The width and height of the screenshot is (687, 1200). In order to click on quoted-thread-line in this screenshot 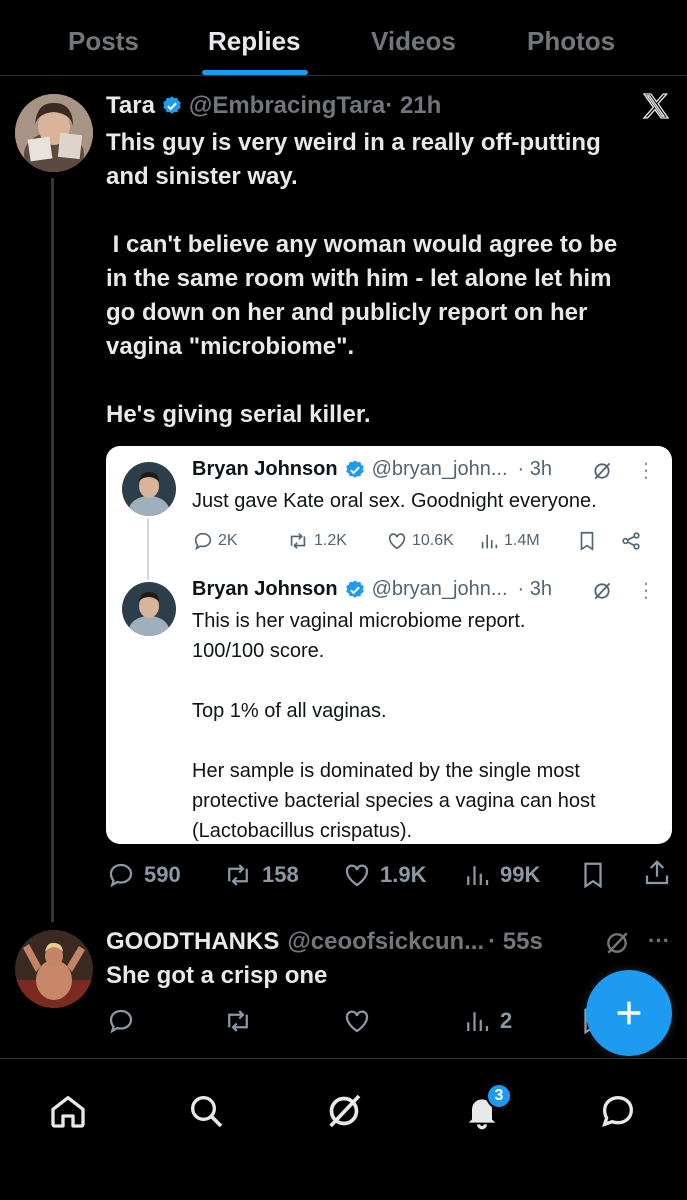, I will do `click(148, 549)`.